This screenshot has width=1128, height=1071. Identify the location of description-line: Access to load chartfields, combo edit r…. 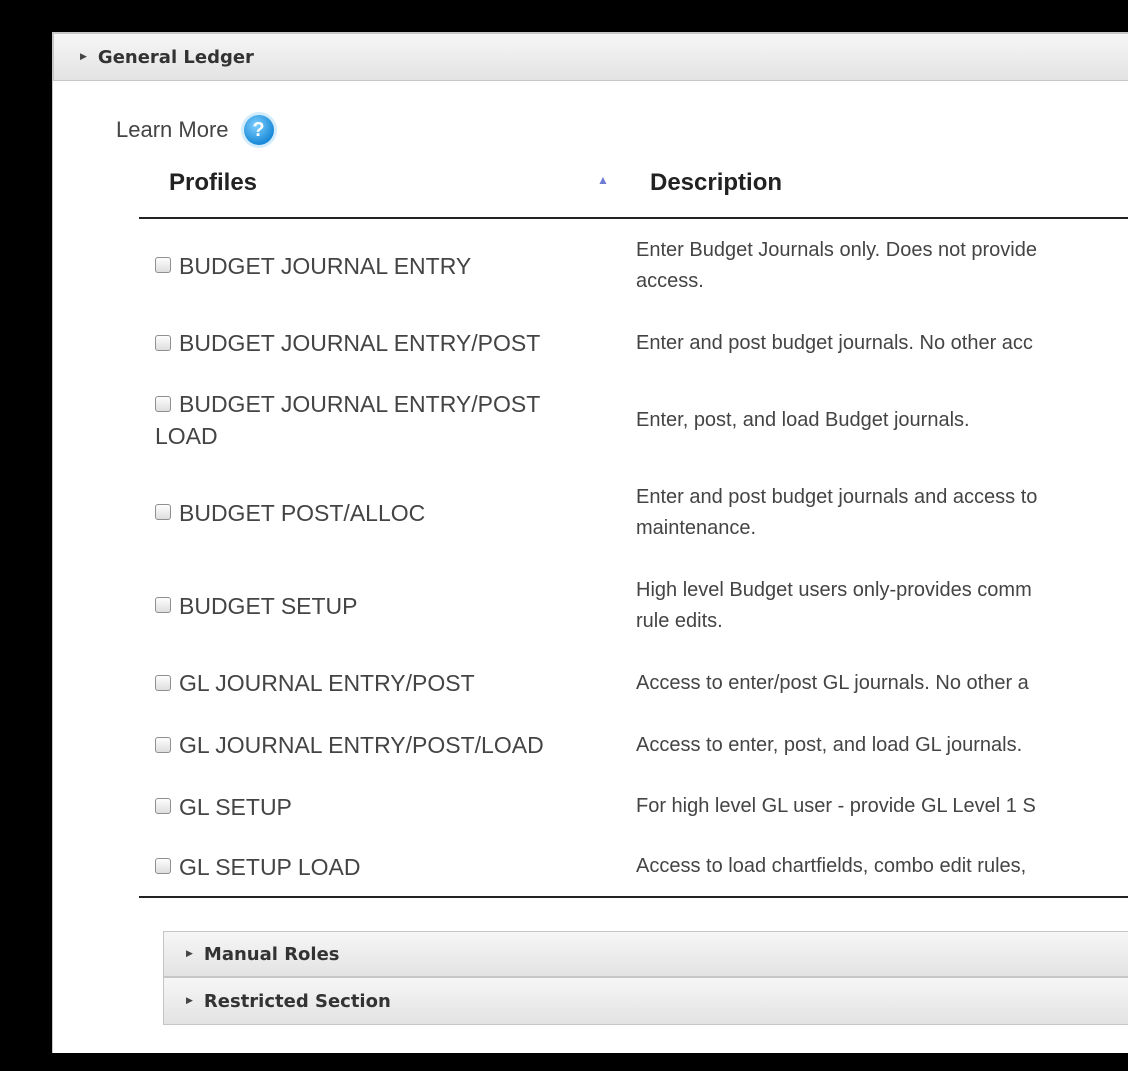
(831, 866).